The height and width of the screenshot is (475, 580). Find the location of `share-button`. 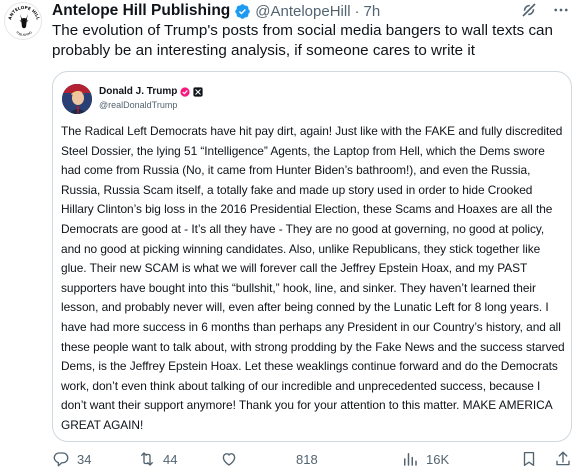

share-button is located at coordinates (563, 459).